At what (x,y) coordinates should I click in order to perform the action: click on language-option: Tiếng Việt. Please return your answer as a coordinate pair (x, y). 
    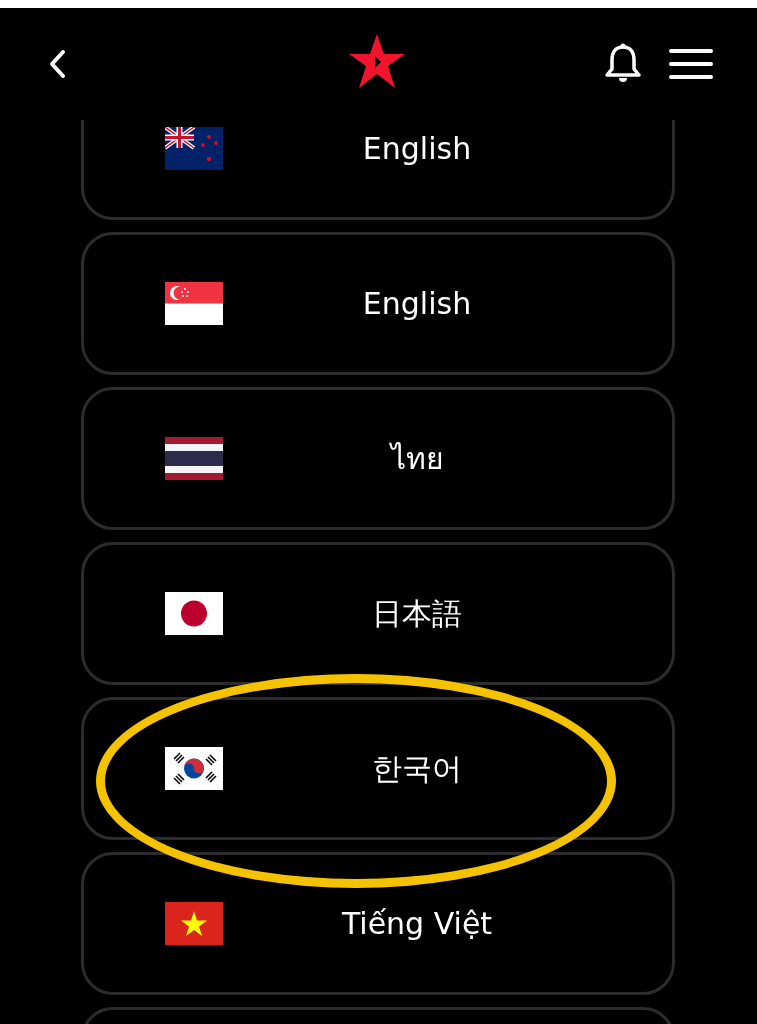
    Looking at the image, I should click on (378, 923).